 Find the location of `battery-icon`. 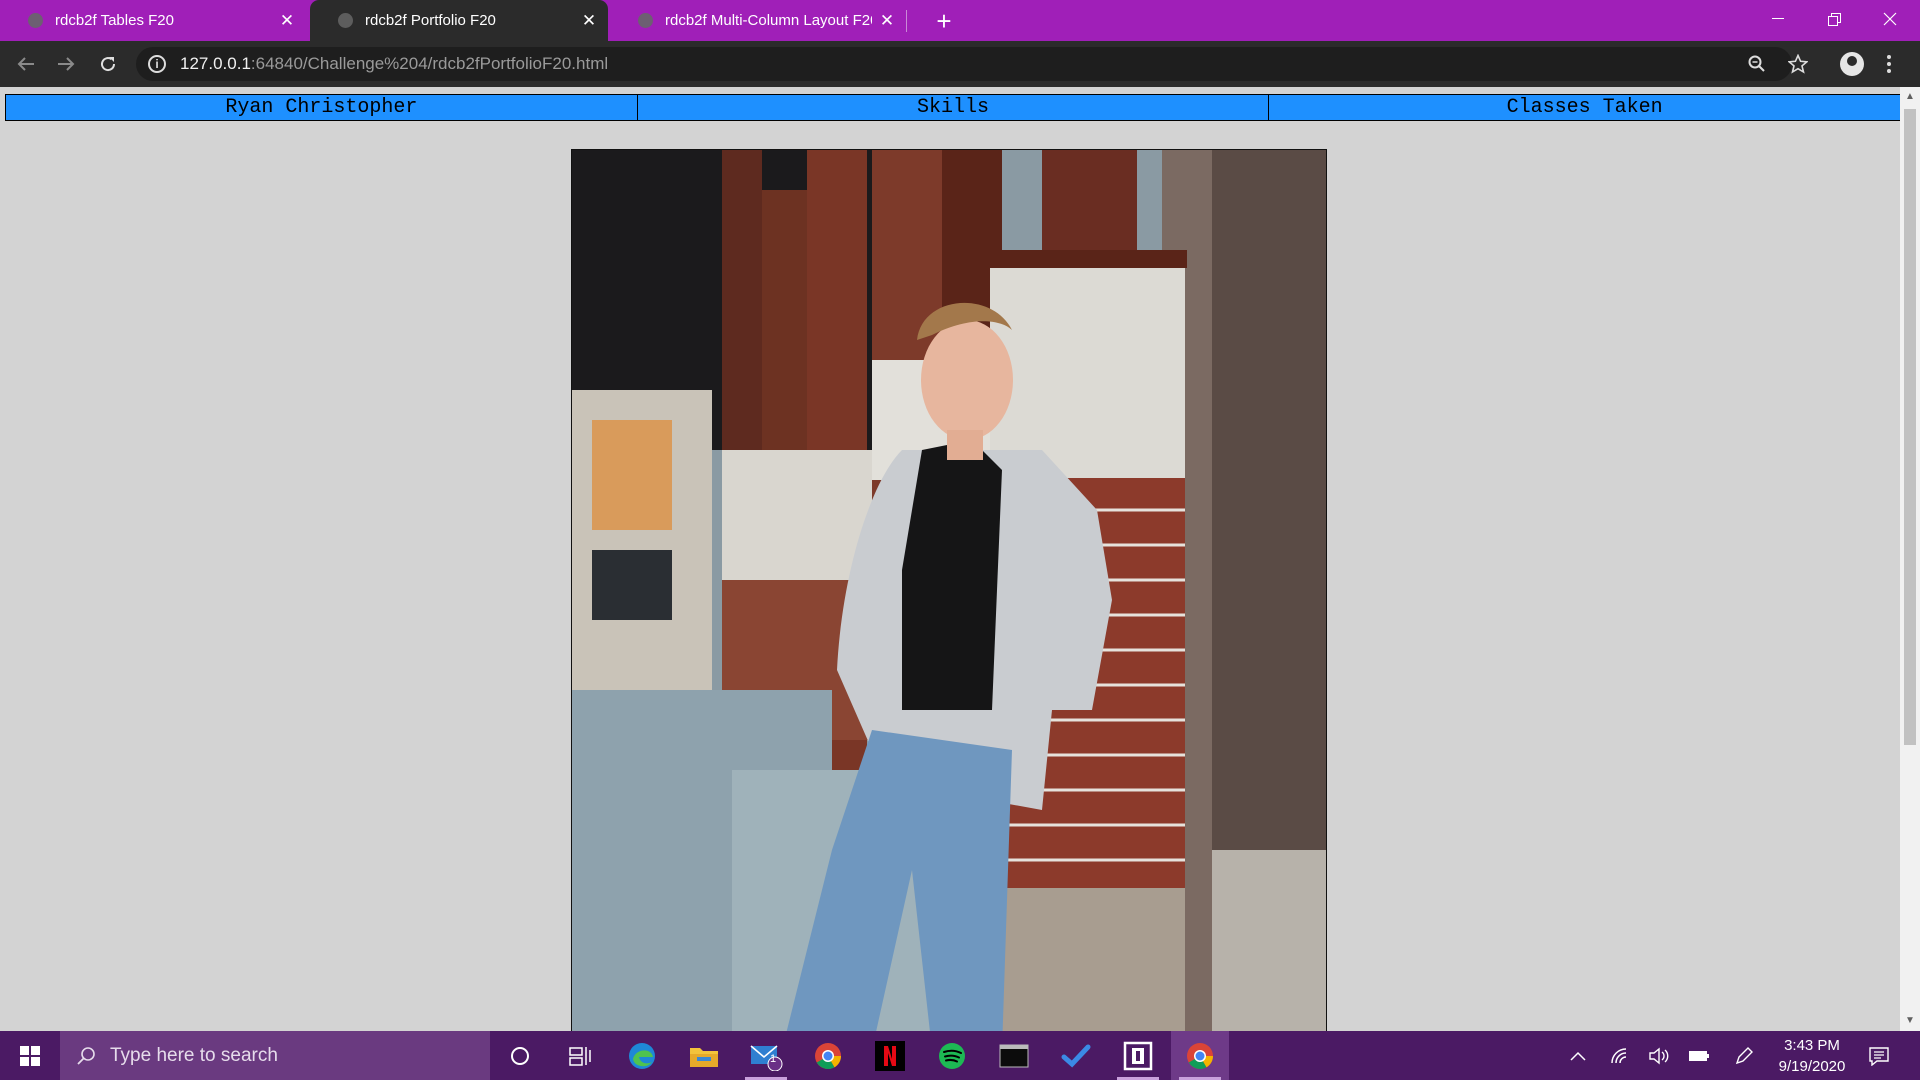

battery-icon is located at coordinates (1699, 1055).